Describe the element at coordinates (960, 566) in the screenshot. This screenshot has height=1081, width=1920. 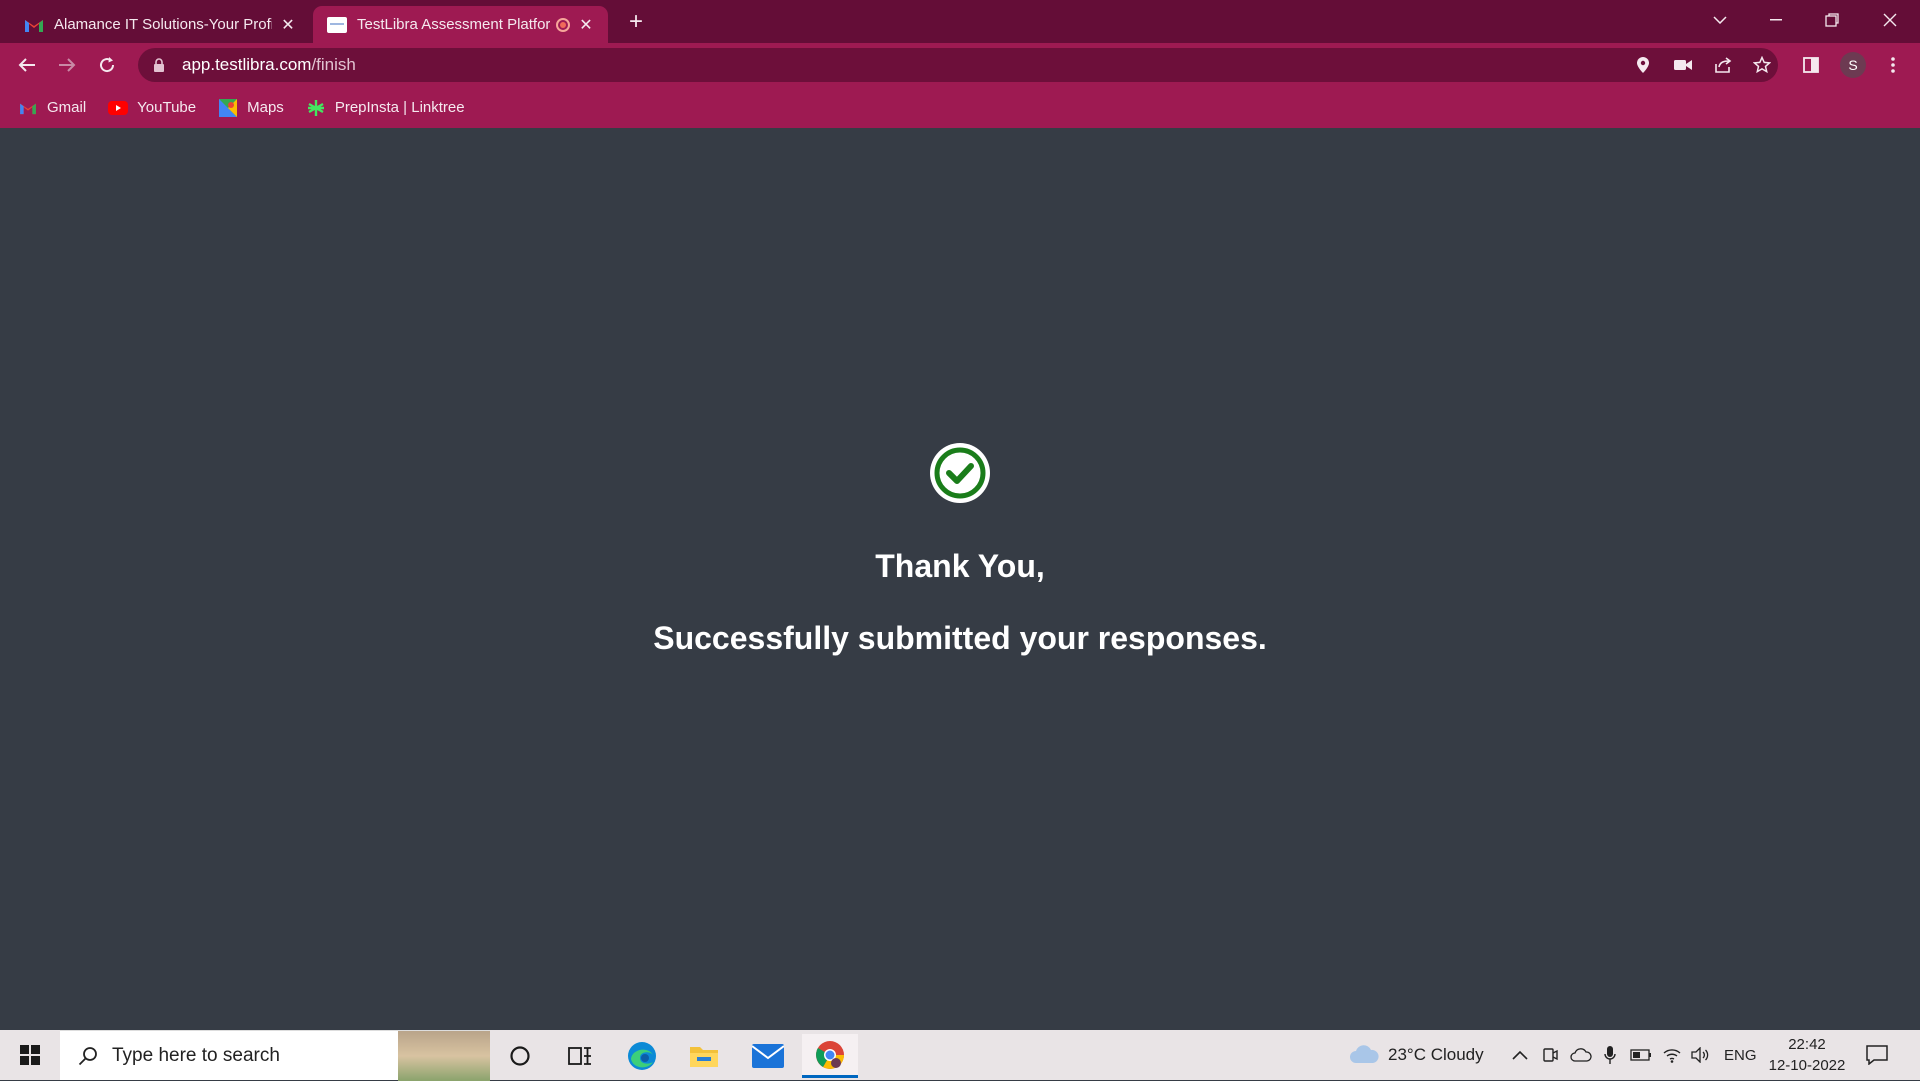
I see `thank-you-heading: Thank You,` at that location.